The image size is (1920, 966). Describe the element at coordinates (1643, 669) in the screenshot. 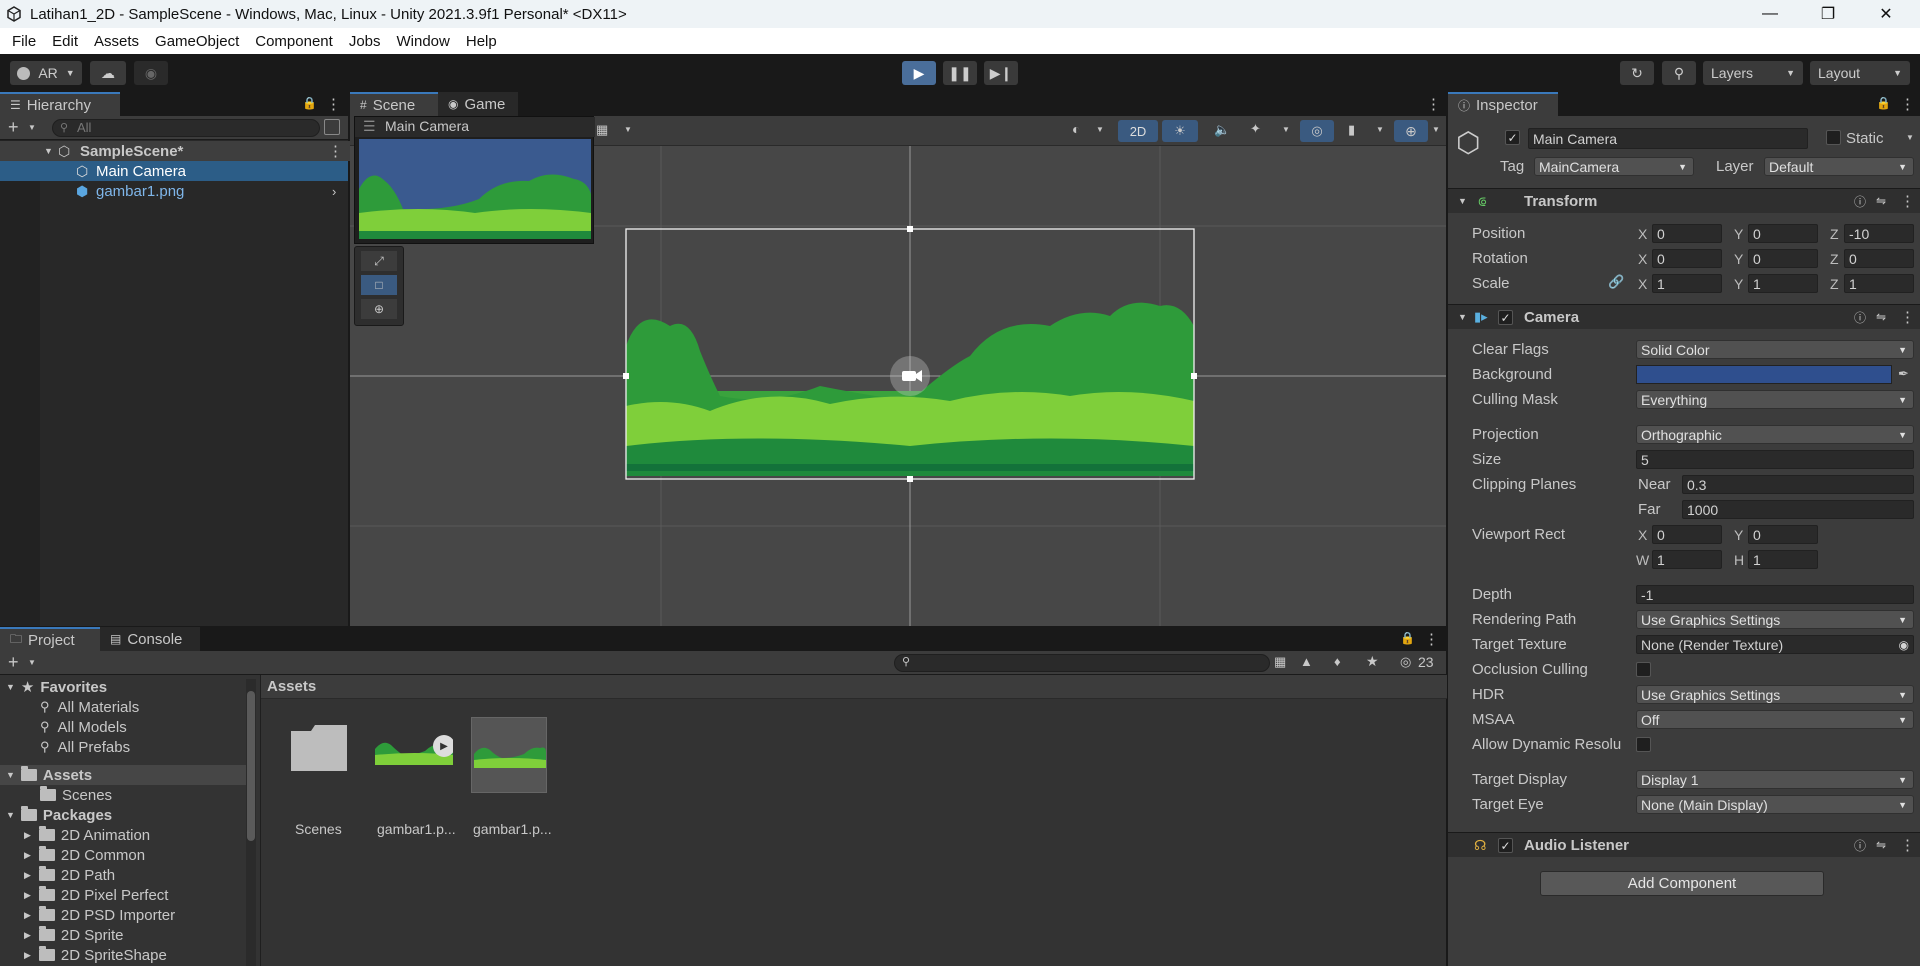

I see `occlusion-culling-checkbox` at that location.